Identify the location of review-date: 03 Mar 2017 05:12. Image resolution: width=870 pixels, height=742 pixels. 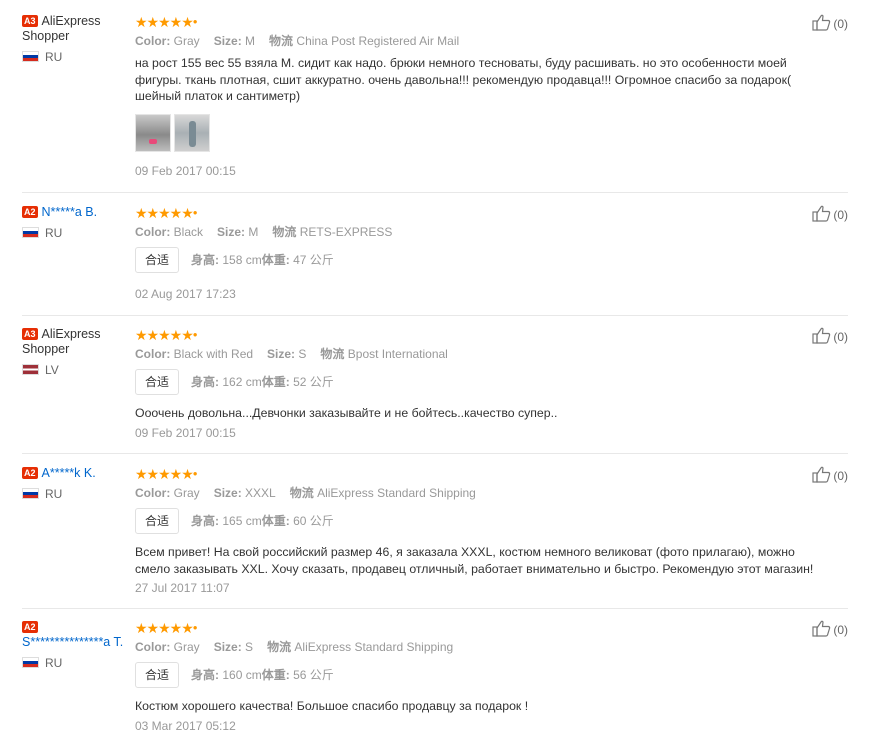
(185, 725).